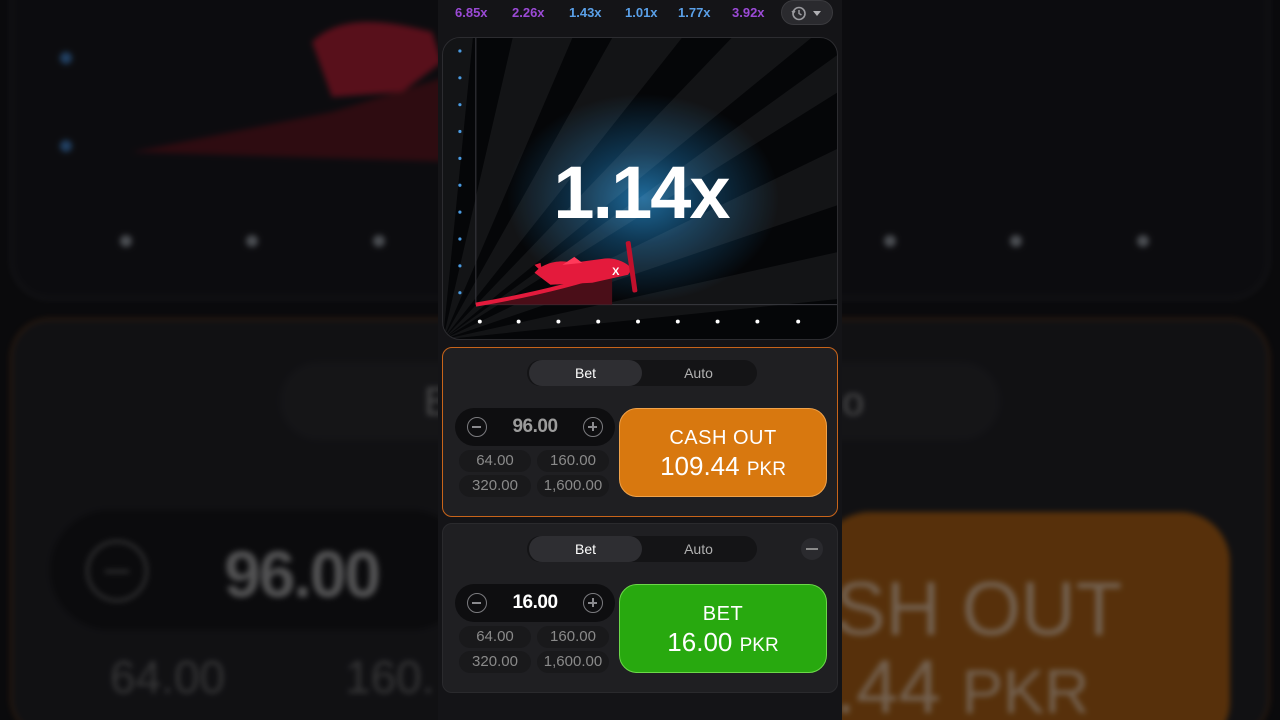 The height and width of the screenshot is (720, 1280). What do you see at coordinates (723, 438) in the screenshot?
I see `cash-out-label: CASH OUT` at bounding box center [723, 438].